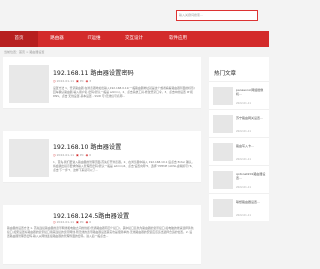 This screenshot has height=269, width=320. I want to click on nav-item-it-ops: IT运维, so click(94, 39).